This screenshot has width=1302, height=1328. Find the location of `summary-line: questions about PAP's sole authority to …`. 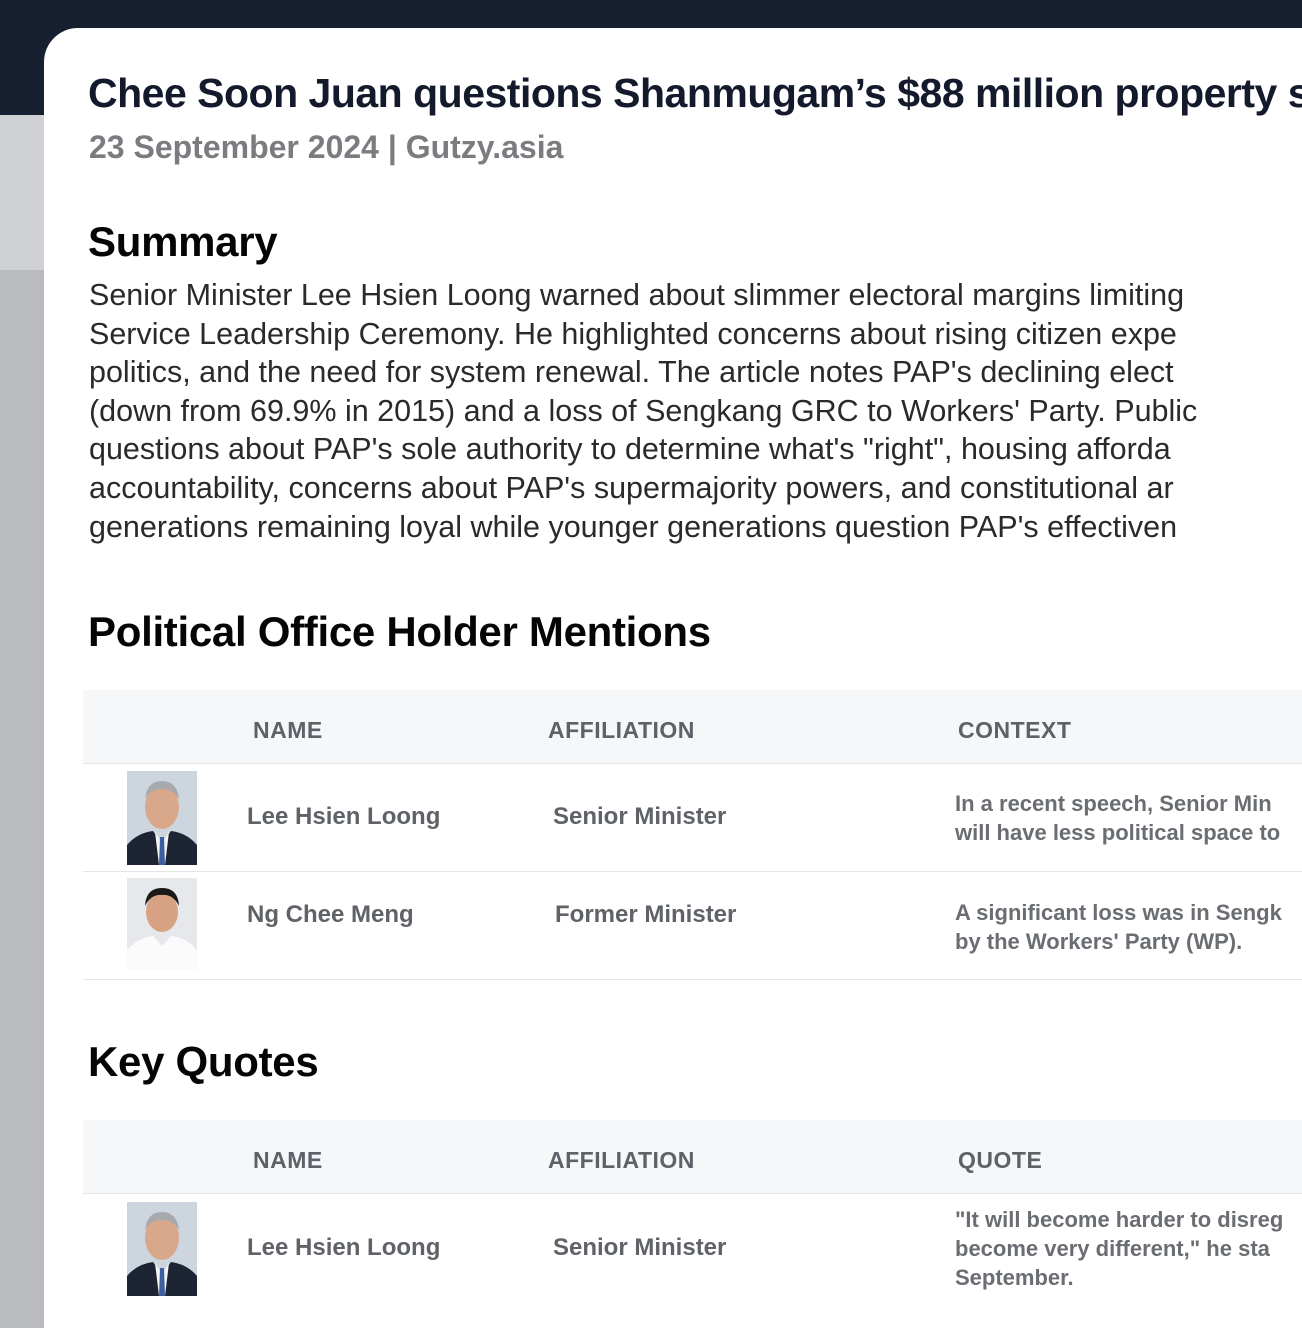

summary-line: questions about PAP's sole authority to … is located at coordinates (630, 449).